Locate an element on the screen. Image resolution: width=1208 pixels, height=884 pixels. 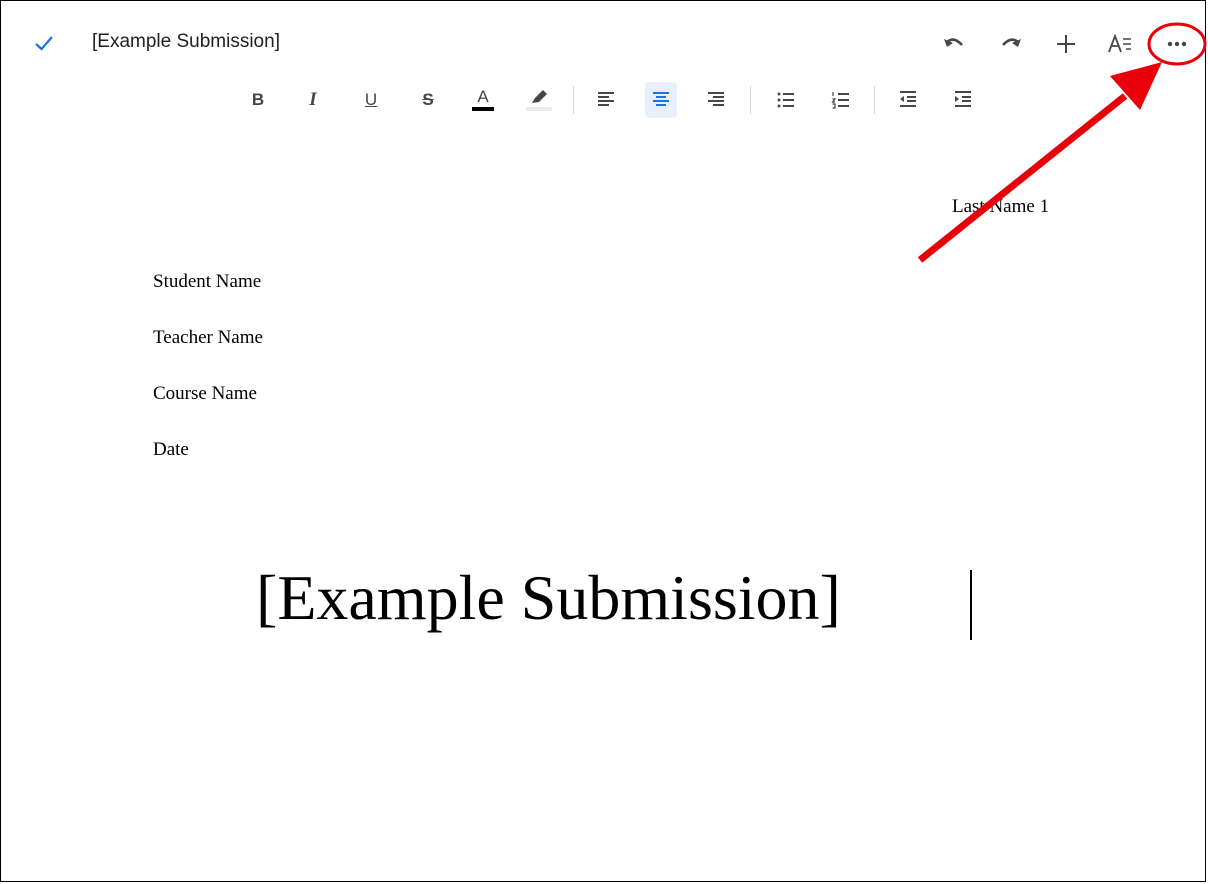
align-right-button is located at coordinates (716, 100).